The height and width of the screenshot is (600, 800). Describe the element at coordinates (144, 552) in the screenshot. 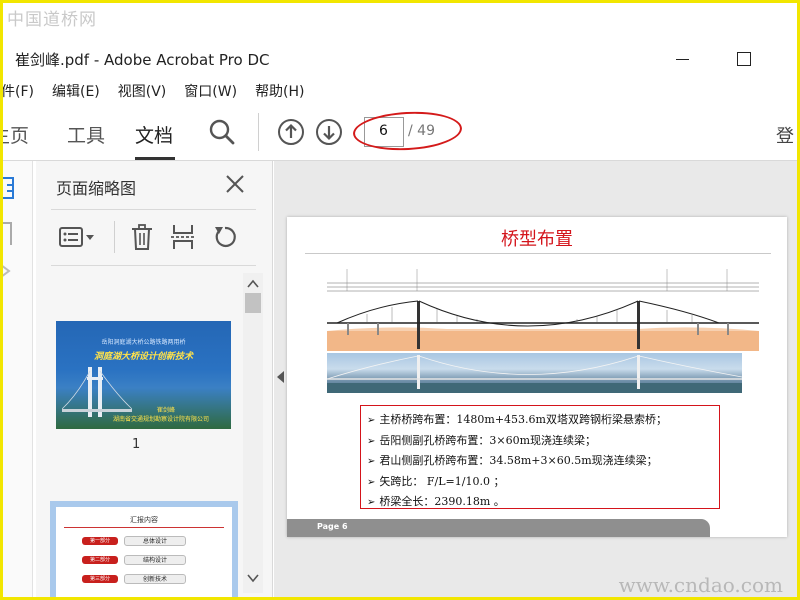

I see `page-thumbnail-2: 汇报内容 第一部分 总体设计 第二部分 结构设计 第三部分 创新技术` at that location.